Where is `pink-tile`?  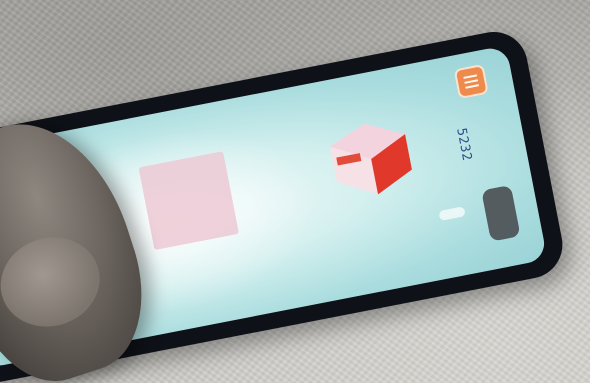
pink-tile is located at coordinates (188, 201).